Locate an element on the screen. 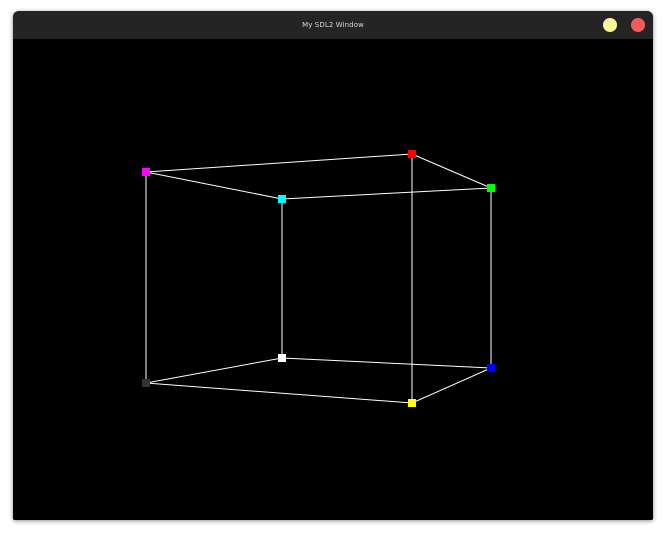 The width and height of the screenshot is (666, 534). vertex-blue is located at coordinates (491, 368).